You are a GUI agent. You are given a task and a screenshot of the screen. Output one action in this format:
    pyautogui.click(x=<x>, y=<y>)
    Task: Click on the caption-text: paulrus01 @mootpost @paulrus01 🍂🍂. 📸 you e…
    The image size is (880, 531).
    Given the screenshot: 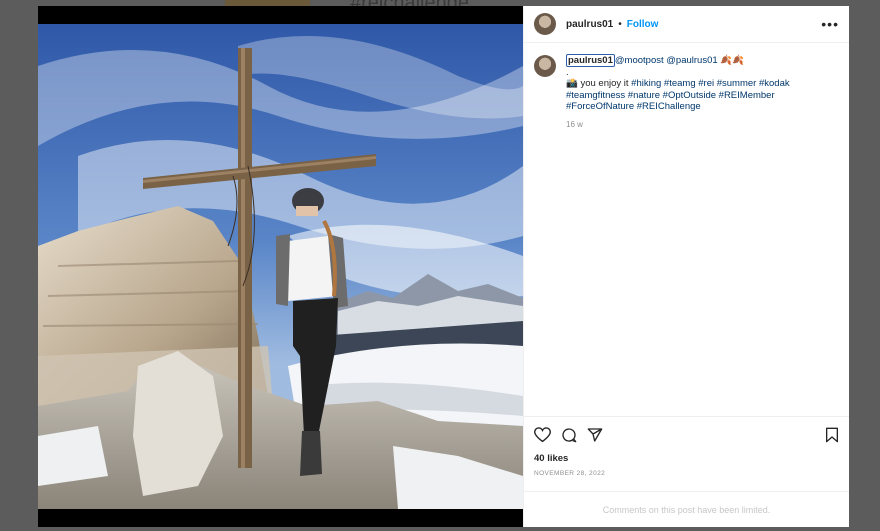 What is the action you would take?
    pyautogui.click(x=688, y=83)
    